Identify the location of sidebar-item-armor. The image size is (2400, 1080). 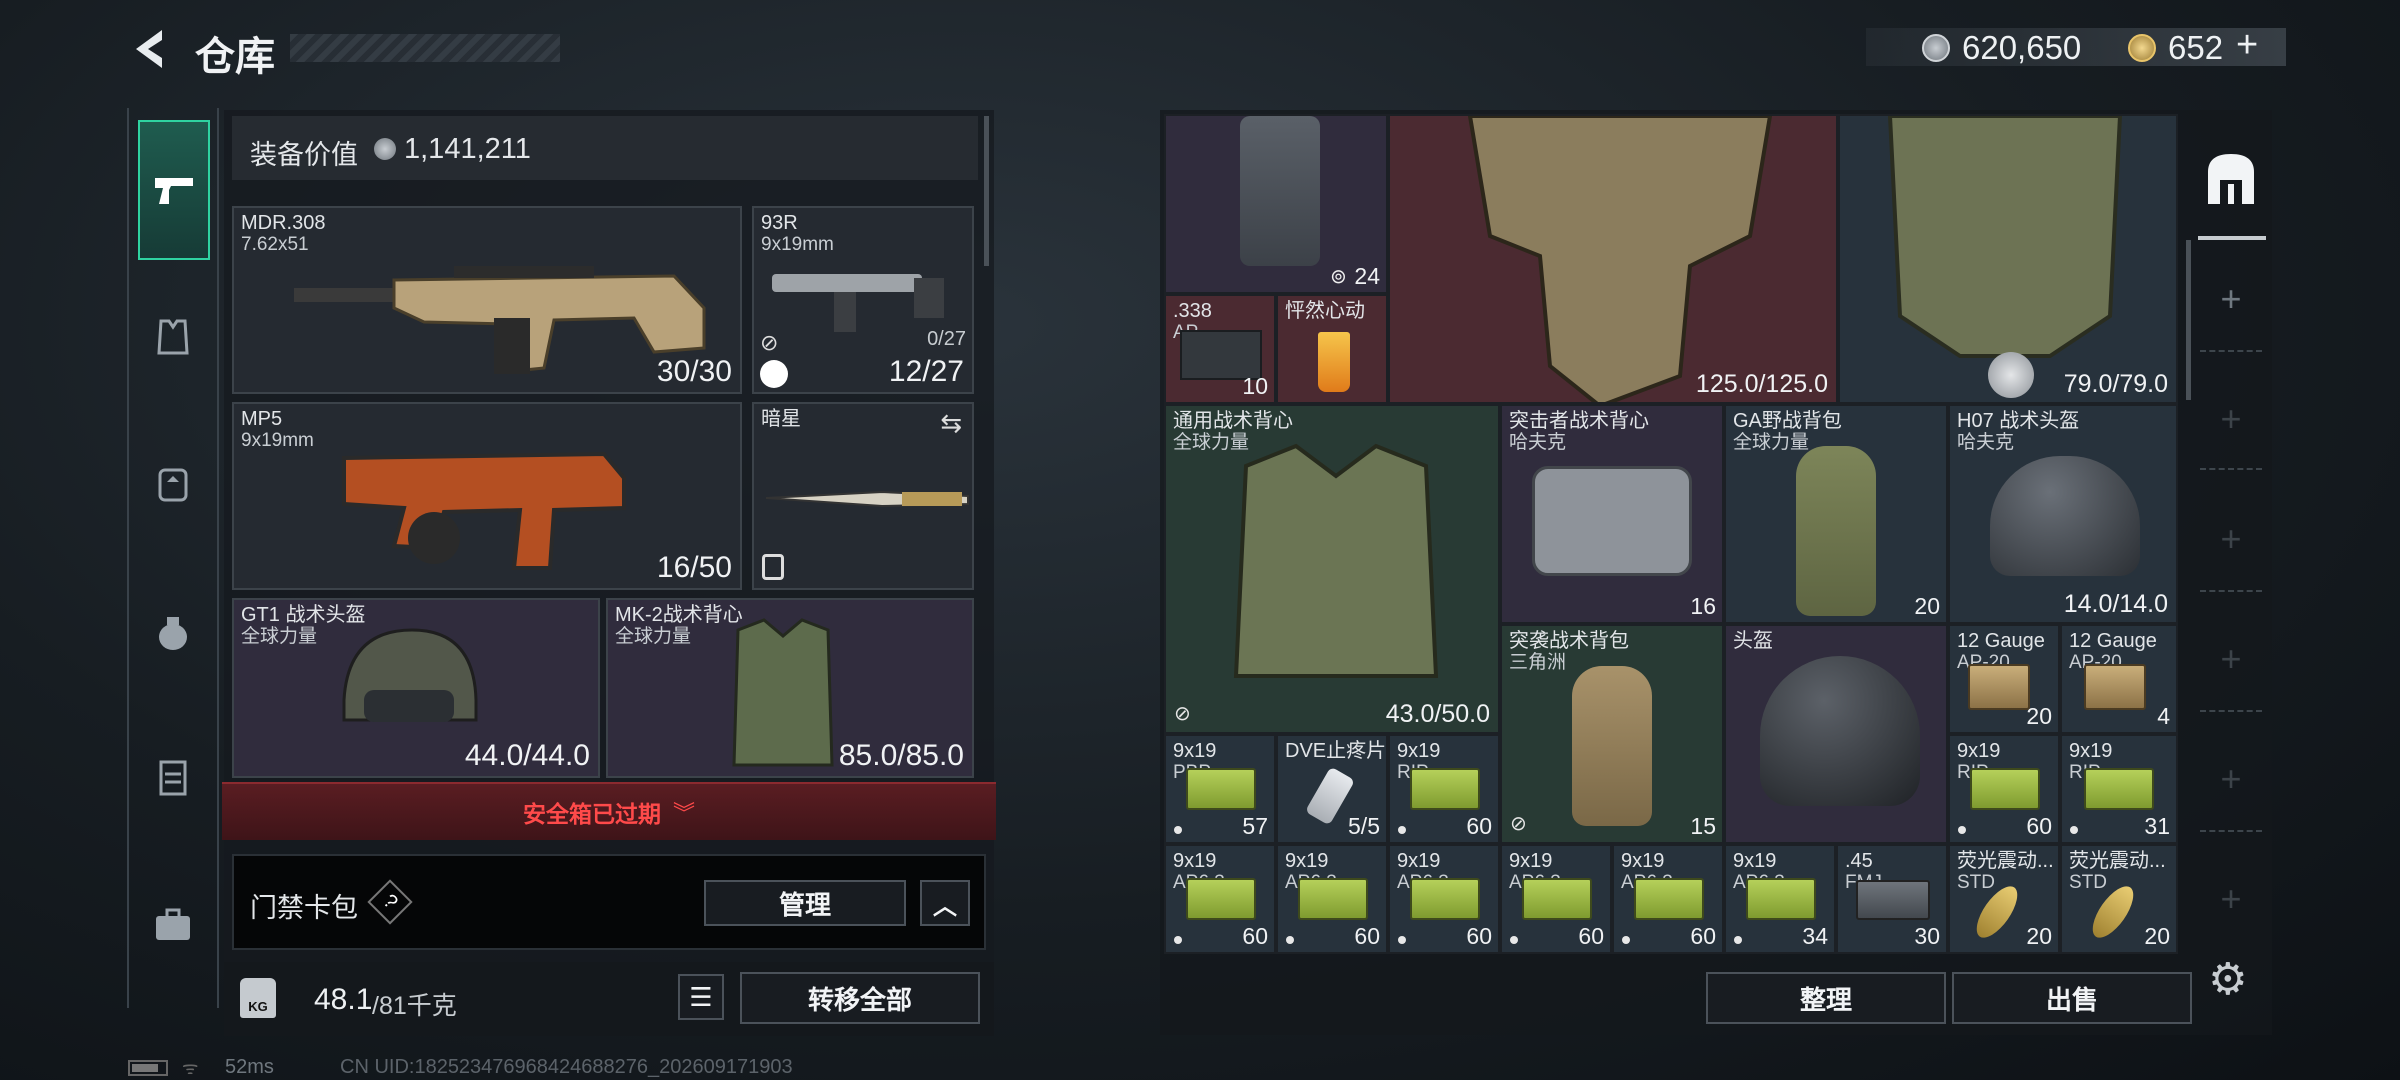
(173, 337).